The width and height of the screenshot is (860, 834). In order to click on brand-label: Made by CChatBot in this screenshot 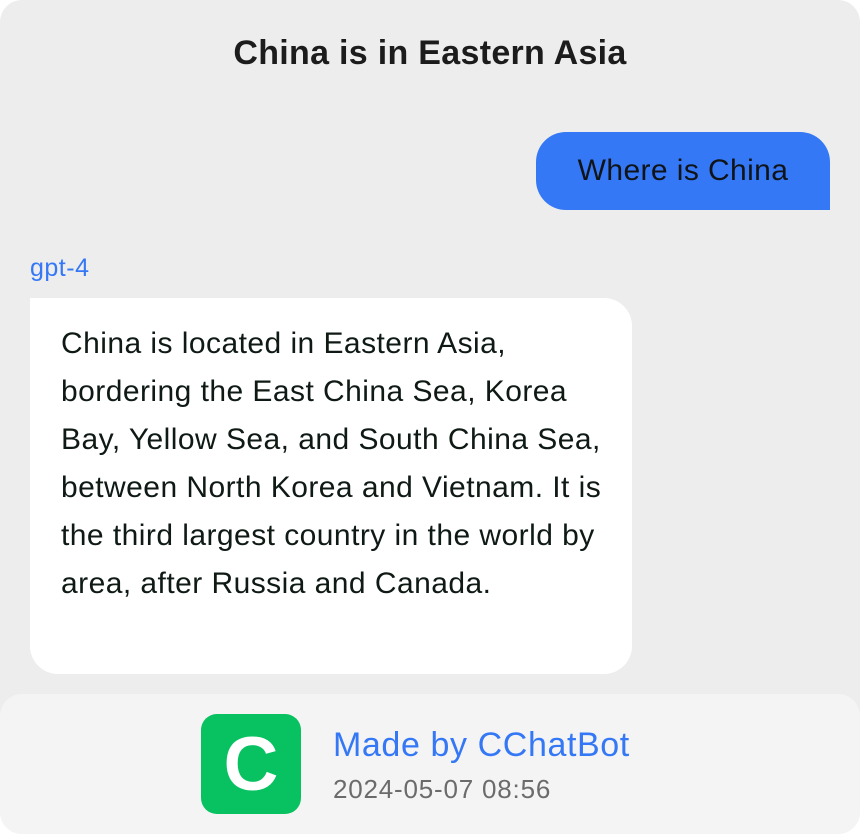, I will do `click(481, 745)`.